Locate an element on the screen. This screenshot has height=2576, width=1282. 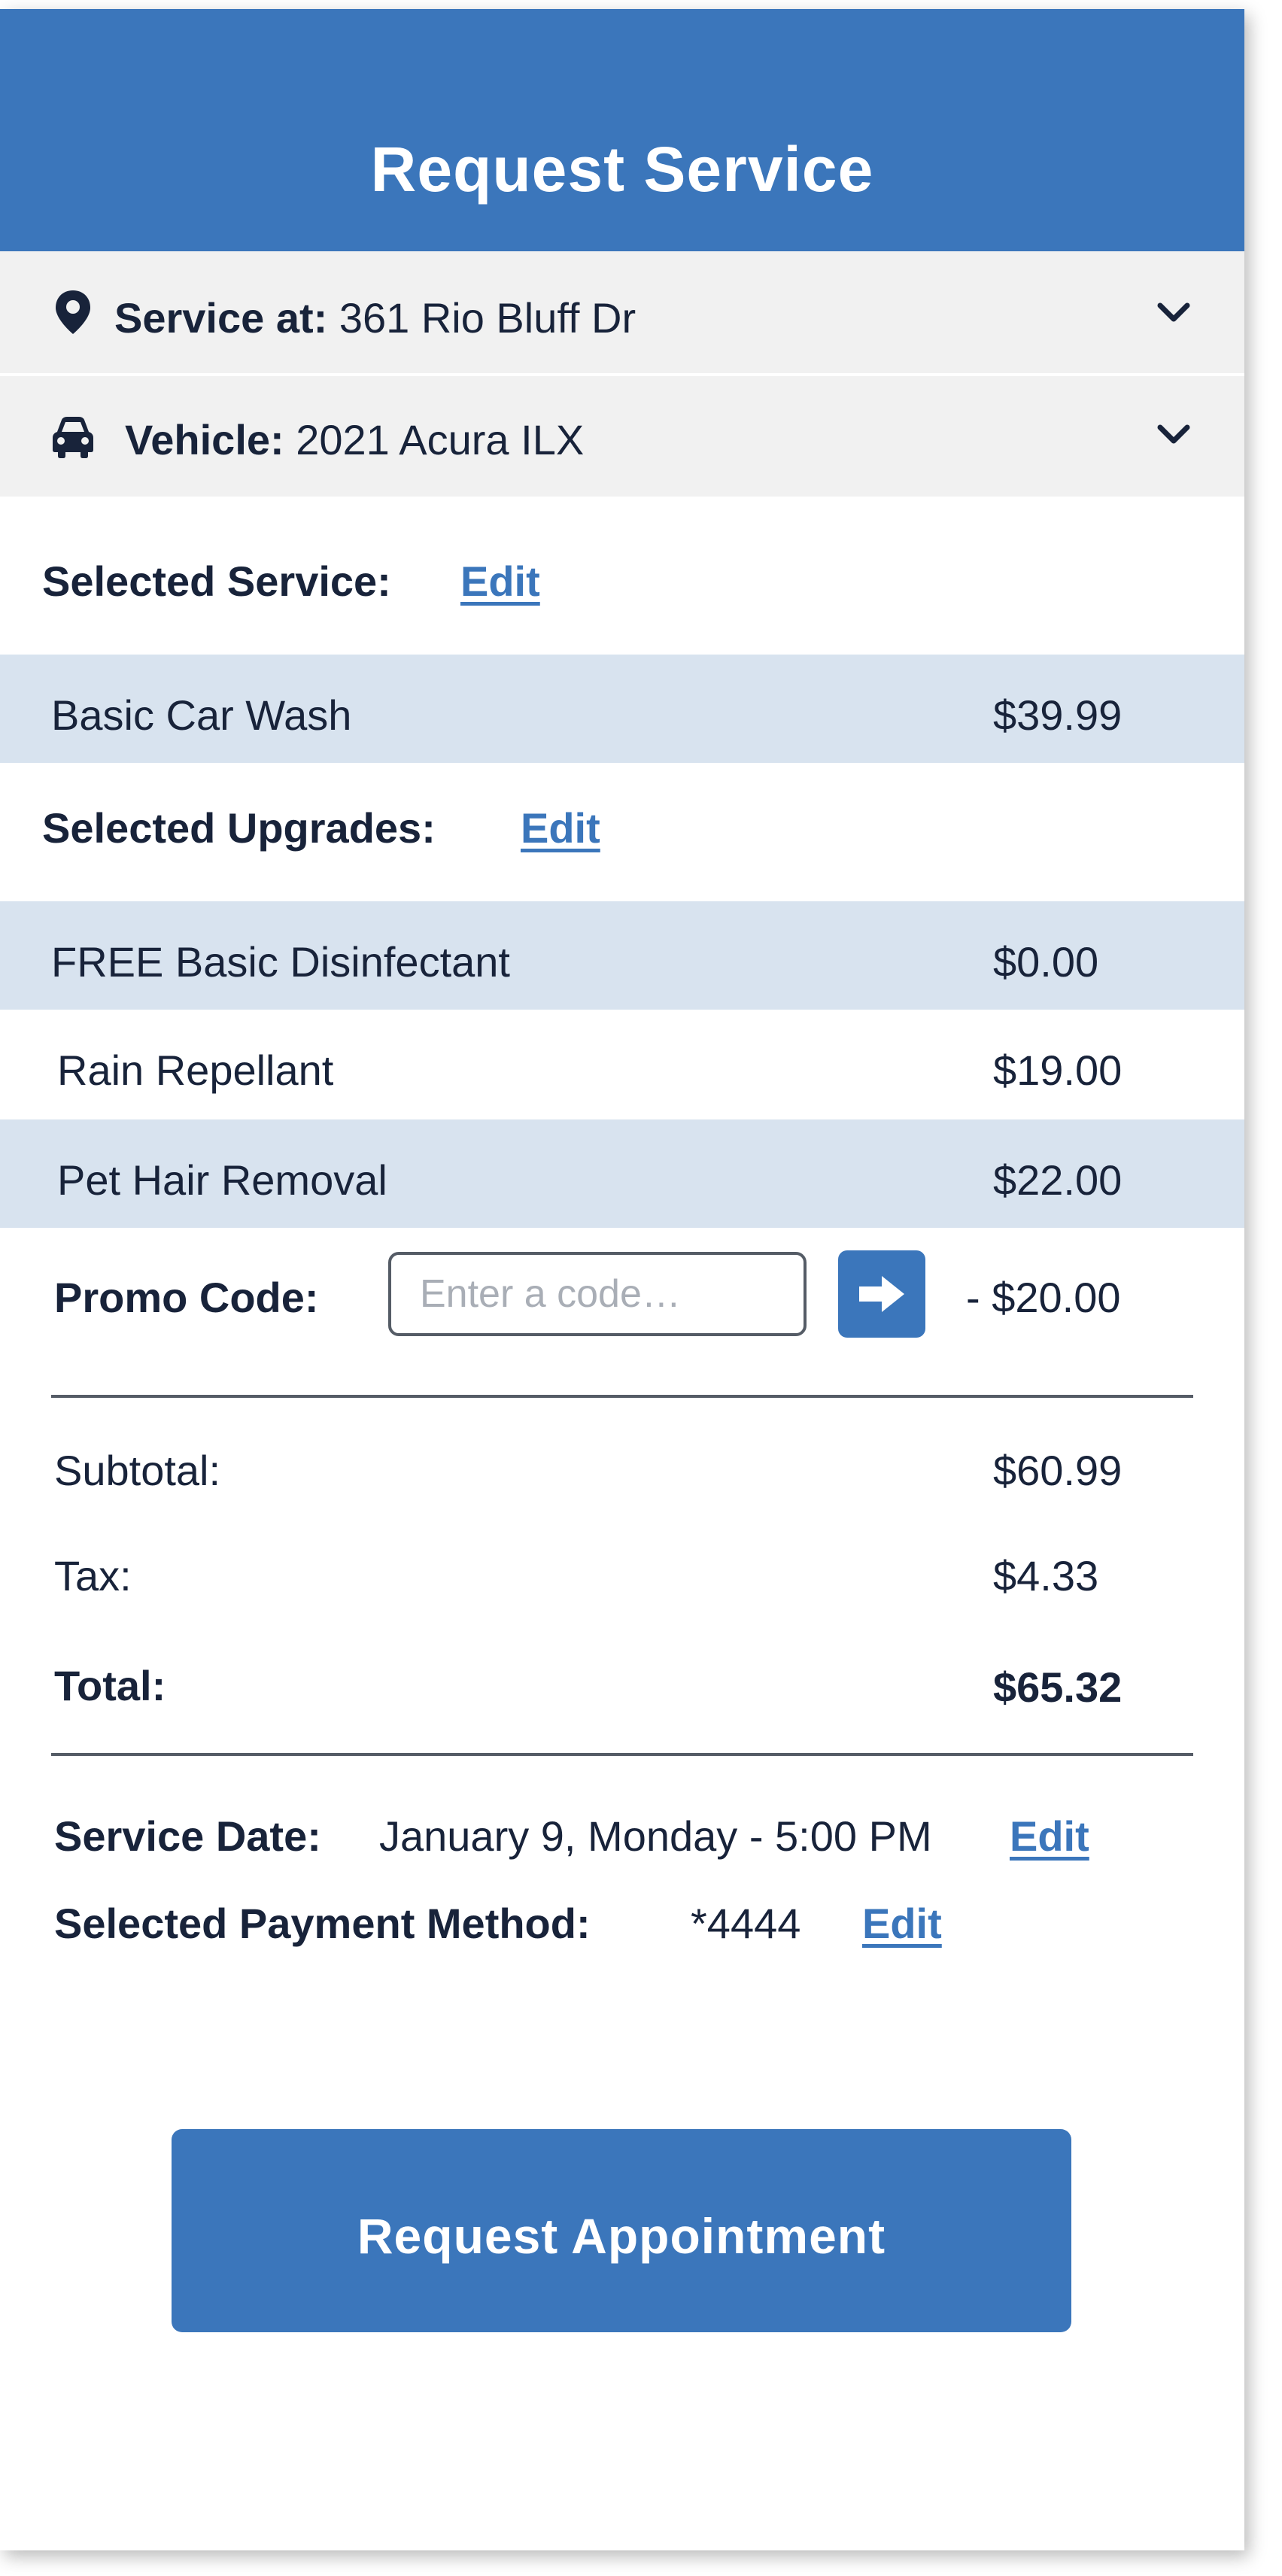
total-label: Total: is located at coordinates (110, 1686).